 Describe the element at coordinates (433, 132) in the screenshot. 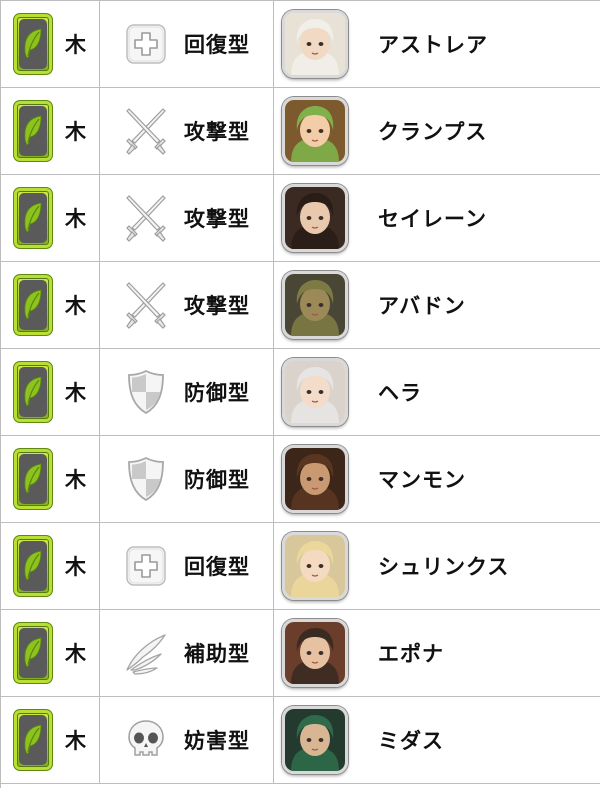

I see `character-name: クランプス` at that location.